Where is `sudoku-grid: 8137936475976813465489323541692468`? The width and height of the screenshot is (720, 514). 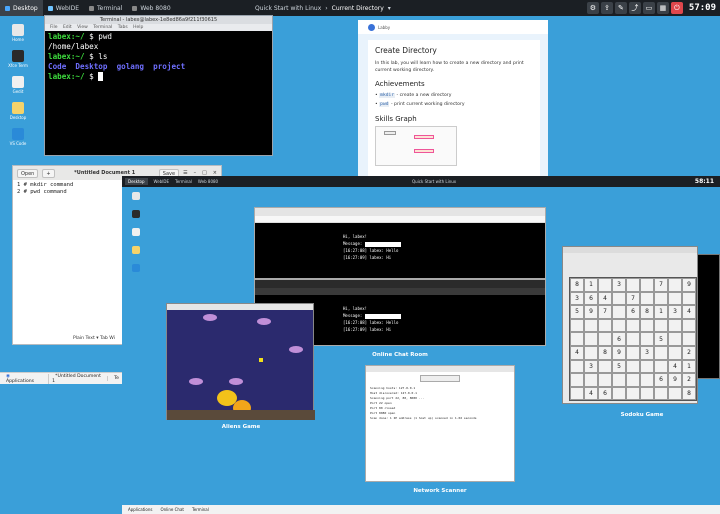 sudoku-grid: 8137936475976813465489323541692468 is located at coordinates (633, 339).